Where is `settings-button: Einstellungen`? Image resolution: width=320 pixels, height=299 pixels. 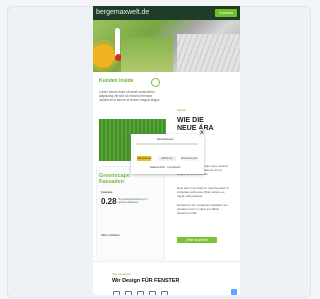
settings-button: Einstellungen is located at coordinates (189, 158).